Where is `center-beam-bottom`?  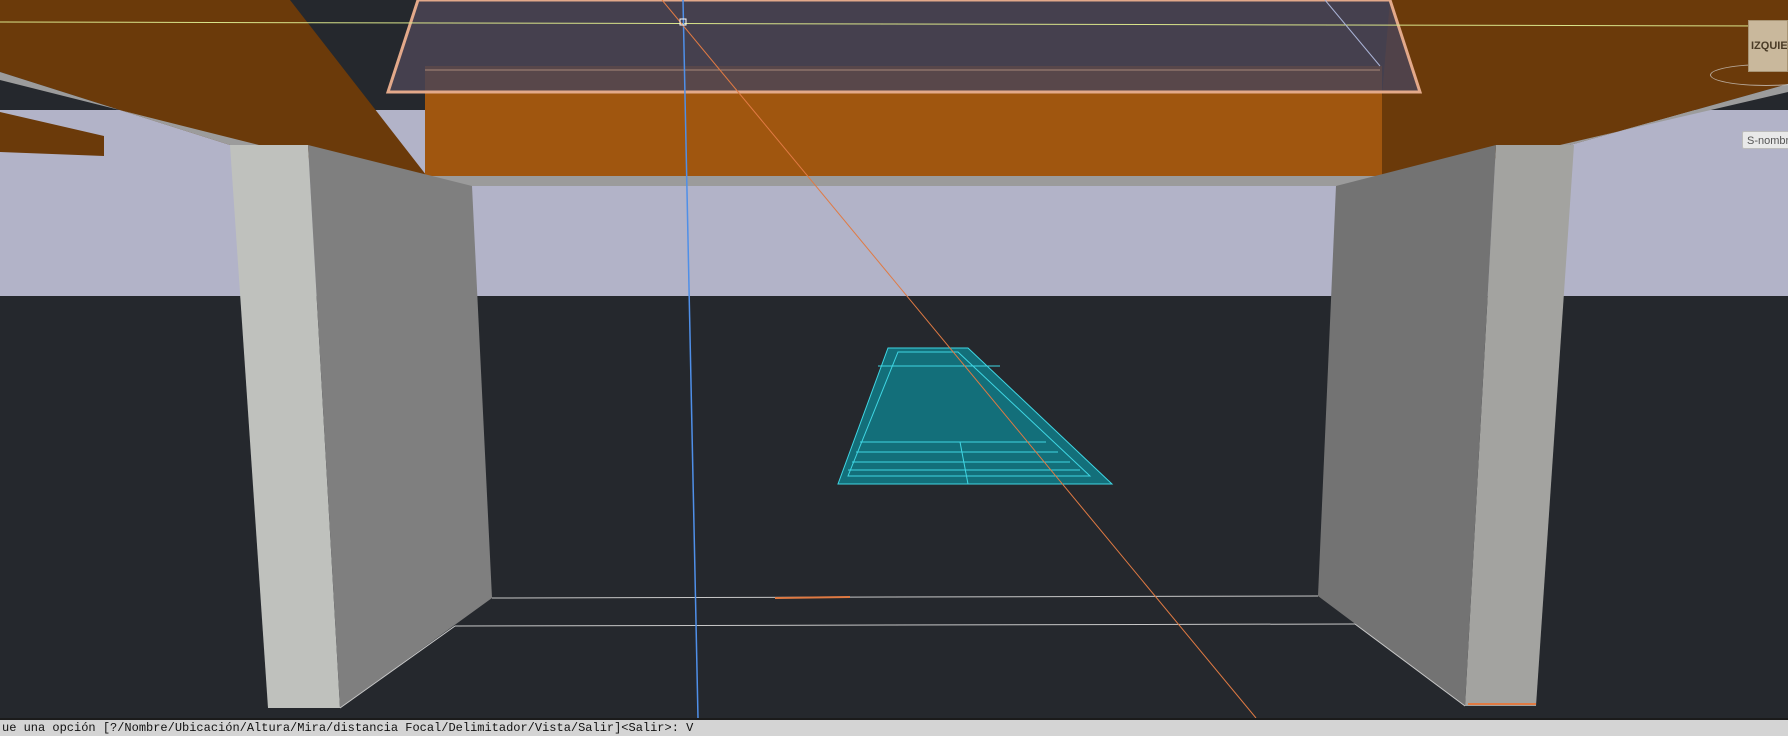
center-beam-bottom is located at coordinates (903, 181).